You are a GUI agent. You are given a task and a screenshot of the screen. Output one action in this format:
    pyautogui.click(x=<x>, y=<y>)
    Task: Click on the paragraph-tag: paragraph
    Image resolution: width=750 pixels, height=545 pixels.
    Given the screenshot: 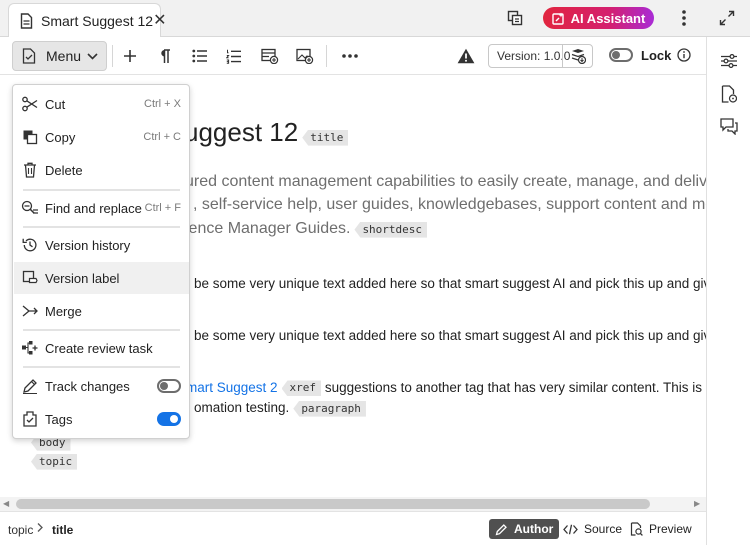 What is the action you would take?
    pyautogui.click(x=329, y=408)
    